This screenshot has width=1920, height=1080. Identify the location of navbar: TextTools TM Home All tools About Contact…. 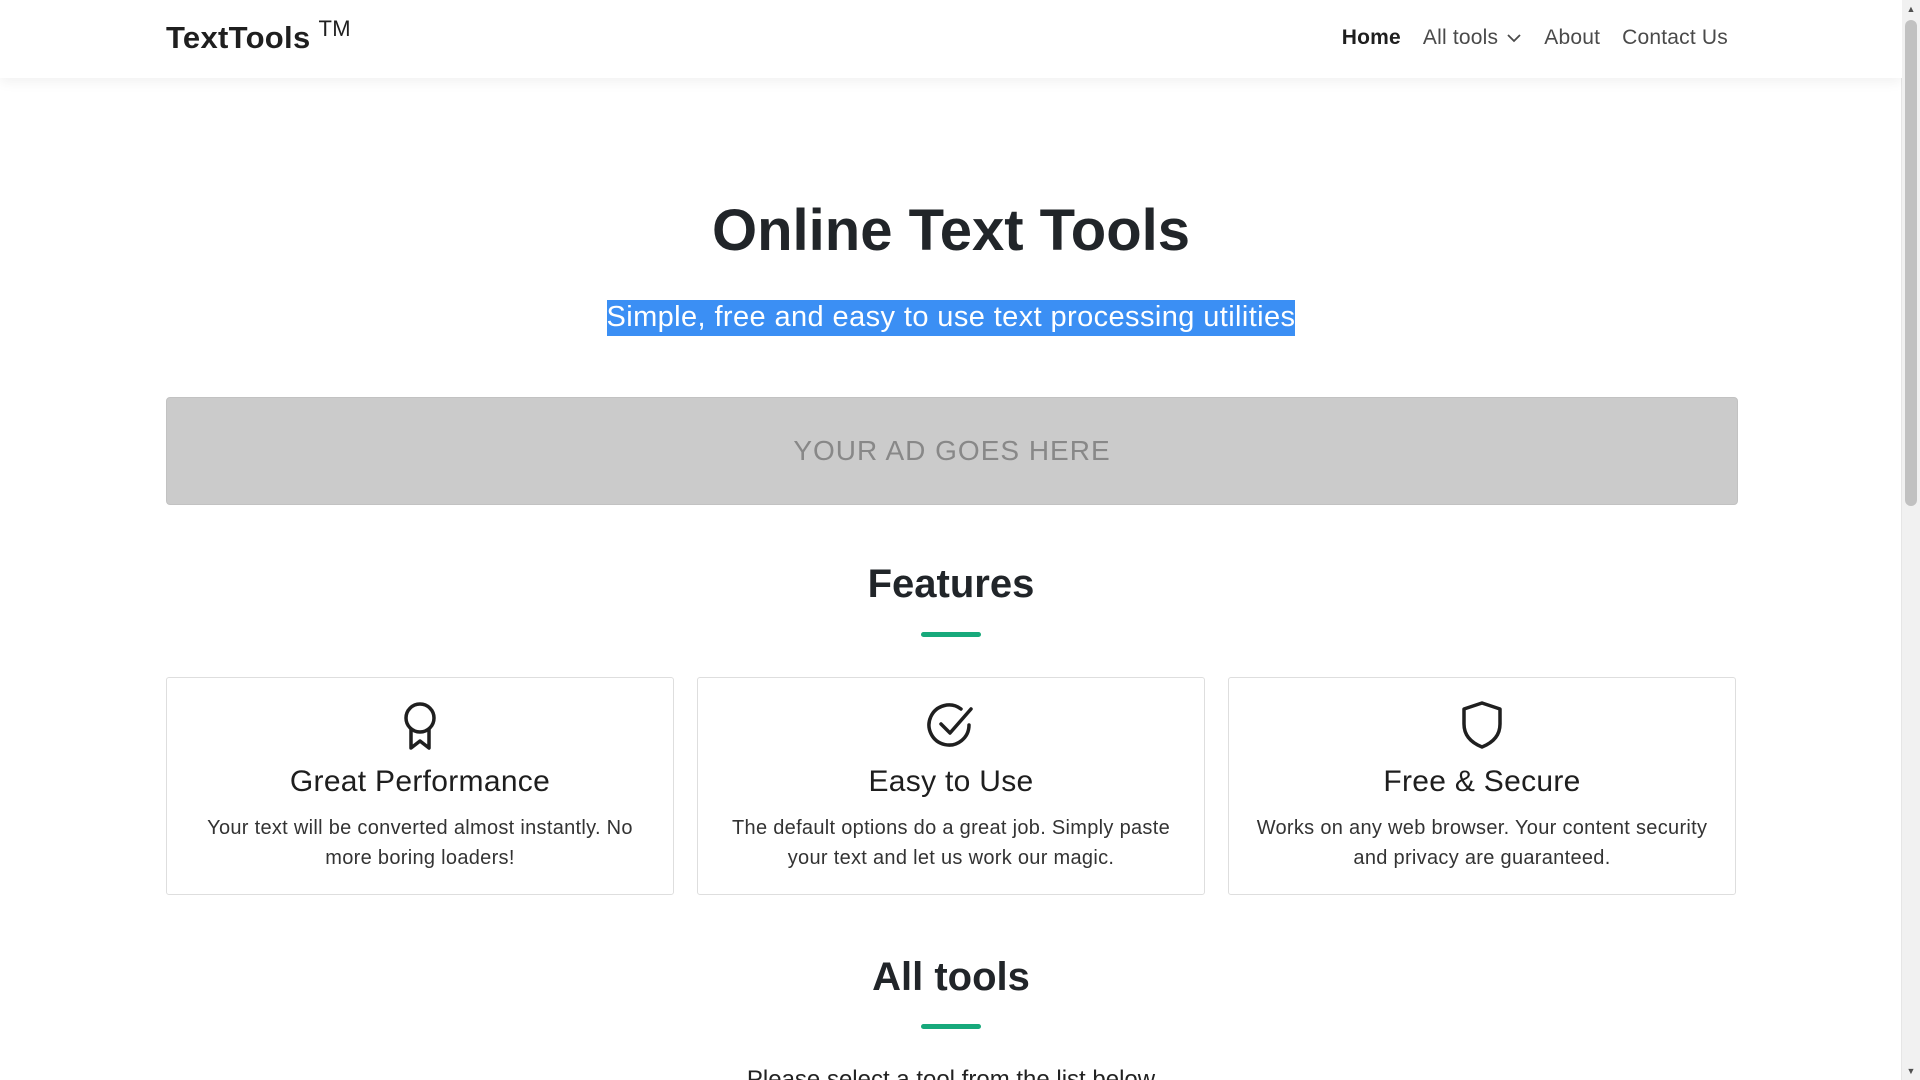
(951, 39).